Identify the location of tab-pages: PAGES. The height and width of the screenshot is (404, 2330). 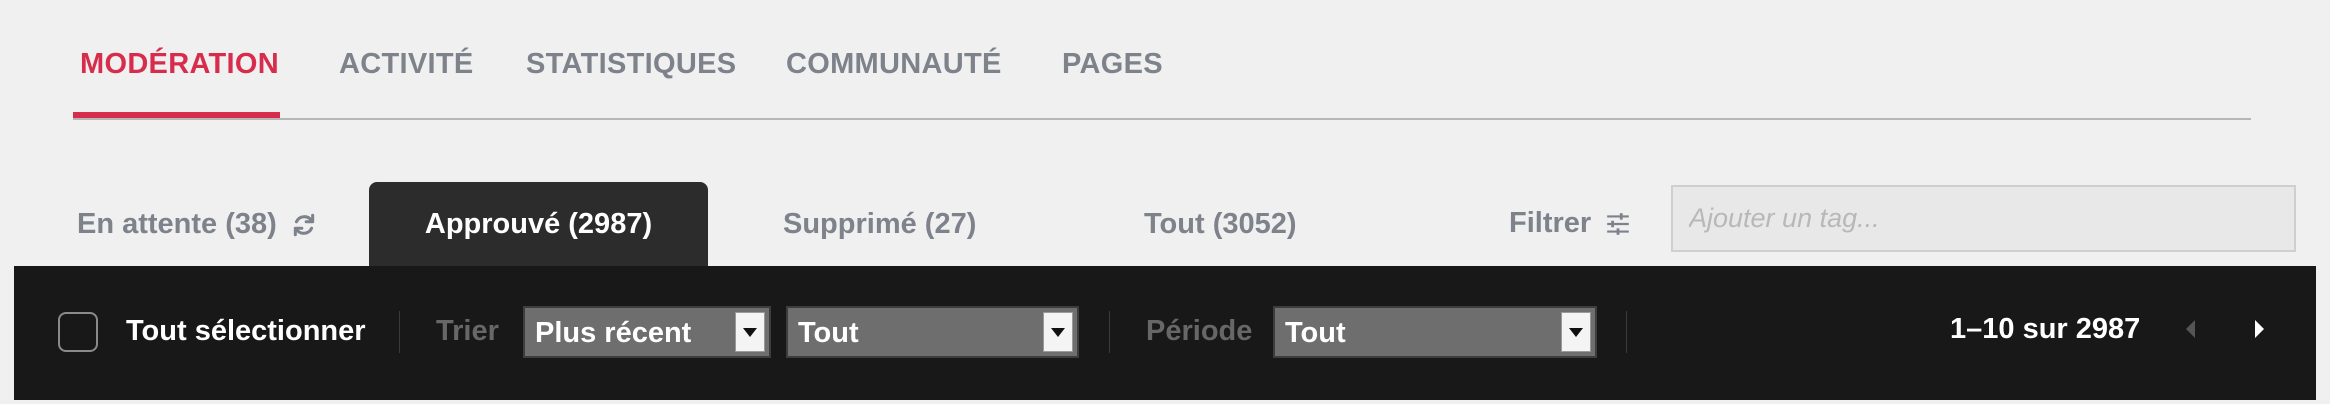
(1112, 64).